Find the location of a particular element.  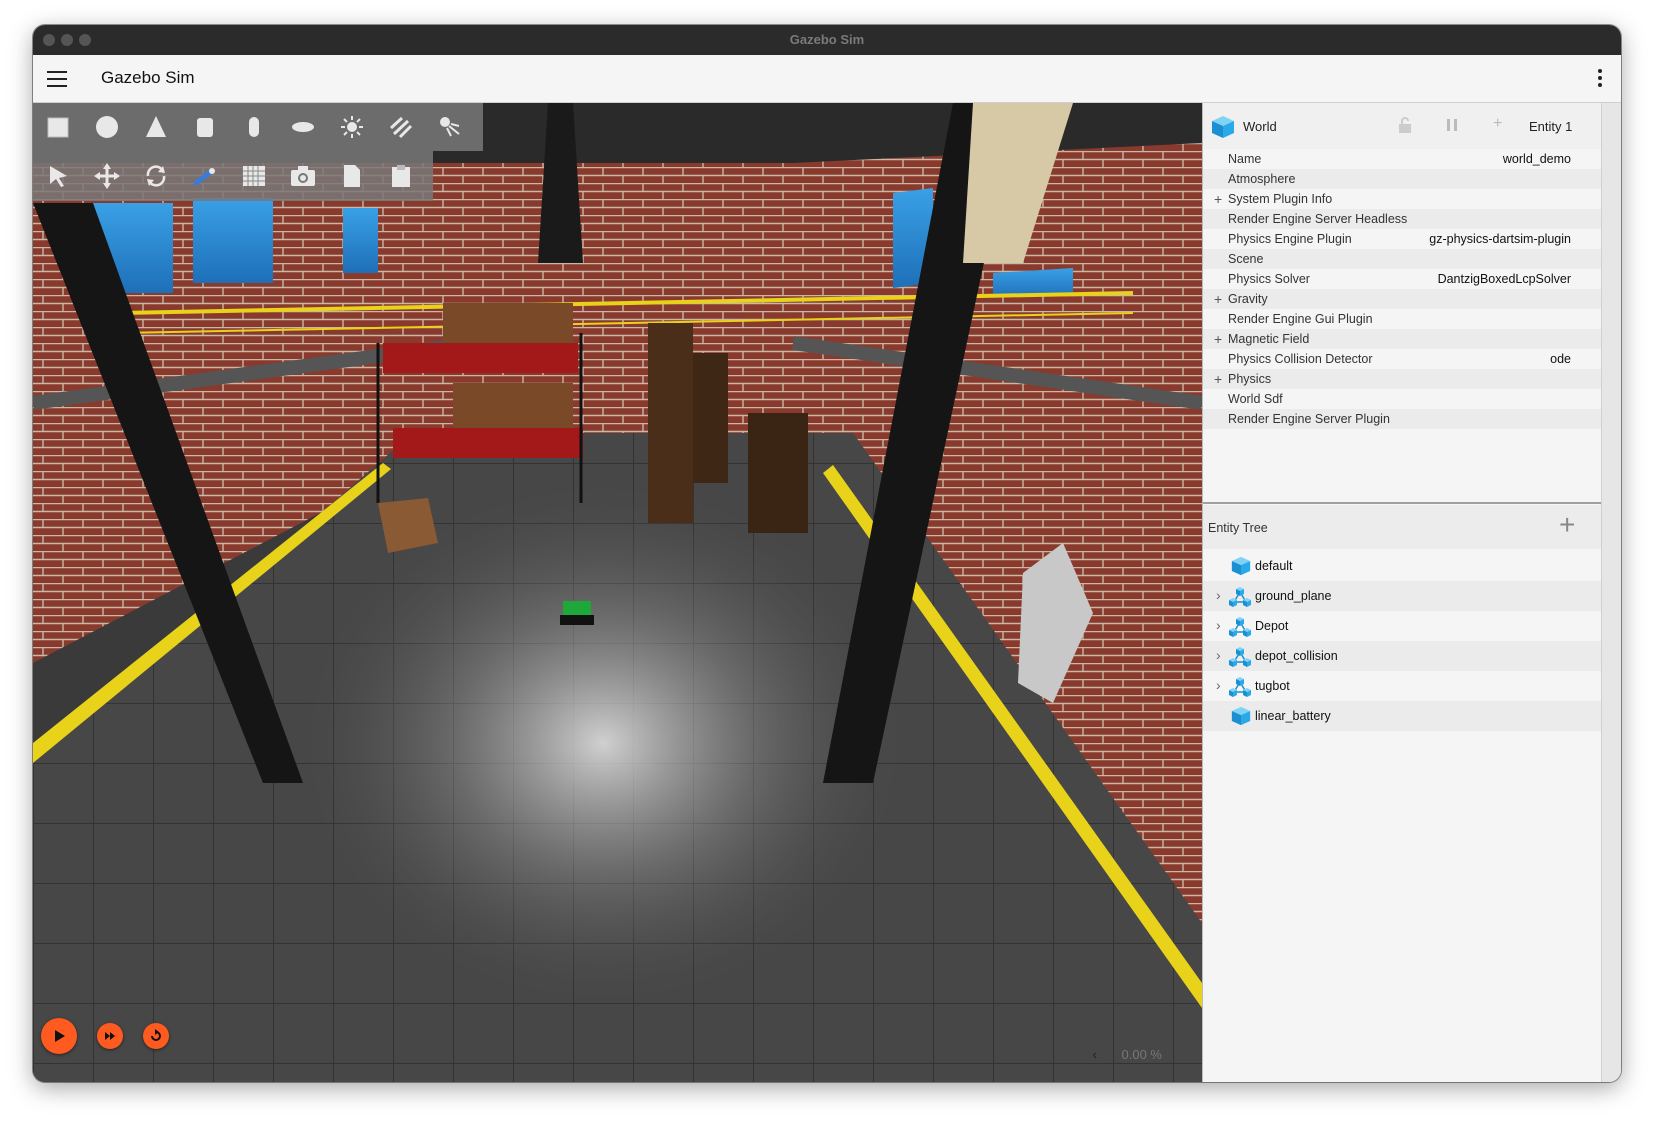

app-bar: Gazebo Sim is located at coordinates (827, 79).